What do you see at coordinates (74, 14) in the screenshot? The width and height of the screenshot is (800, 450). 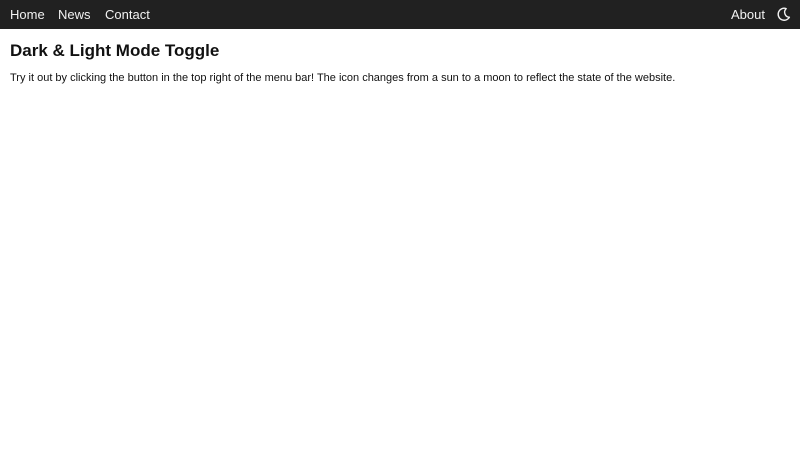 I see `nav-link-news: News` at bounding box center [74, 14].